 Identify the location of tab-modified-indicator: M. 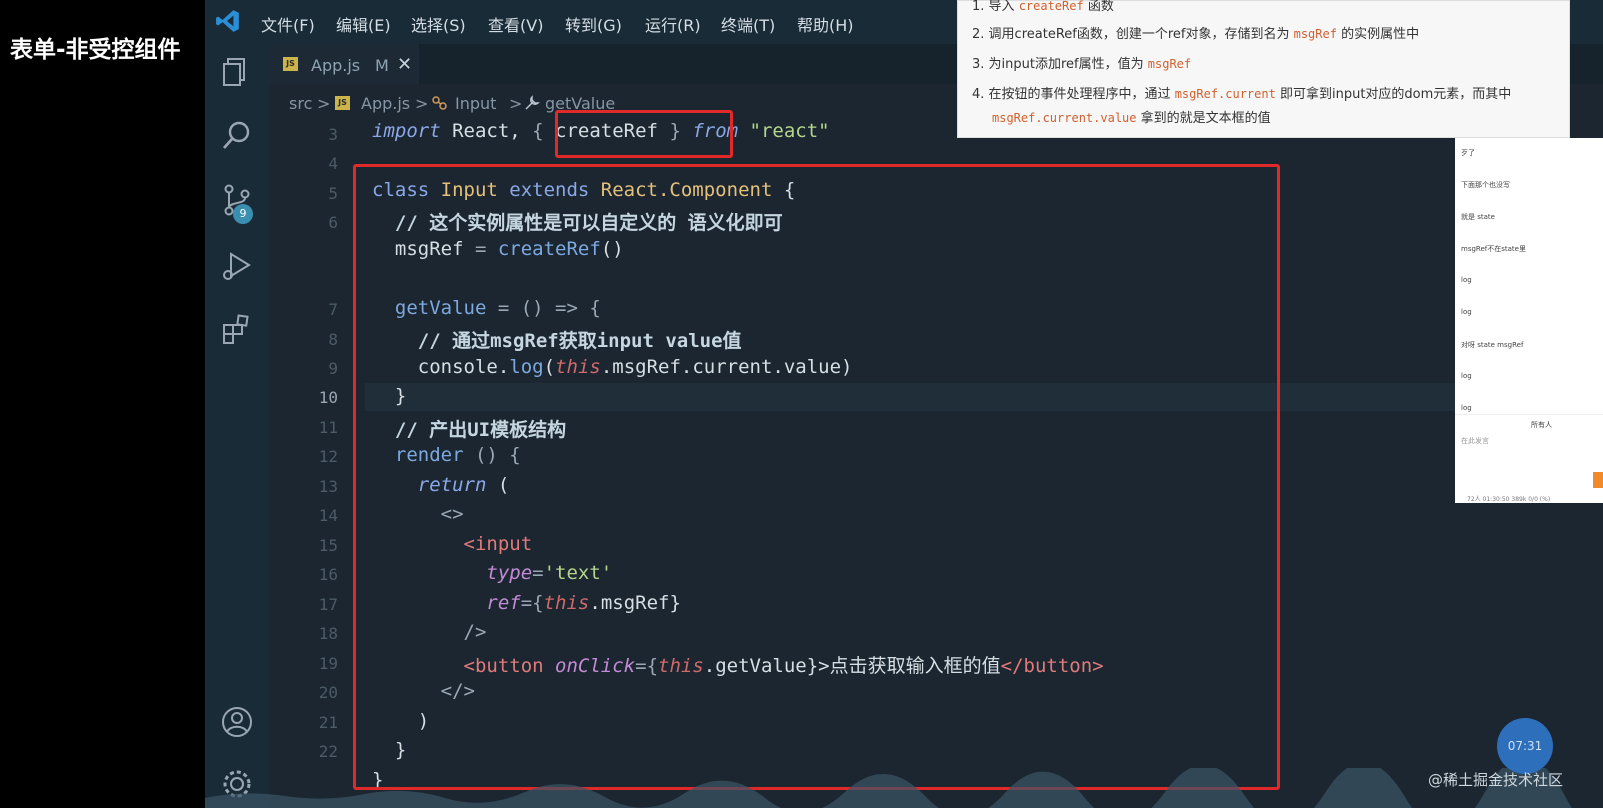
(382, 65).